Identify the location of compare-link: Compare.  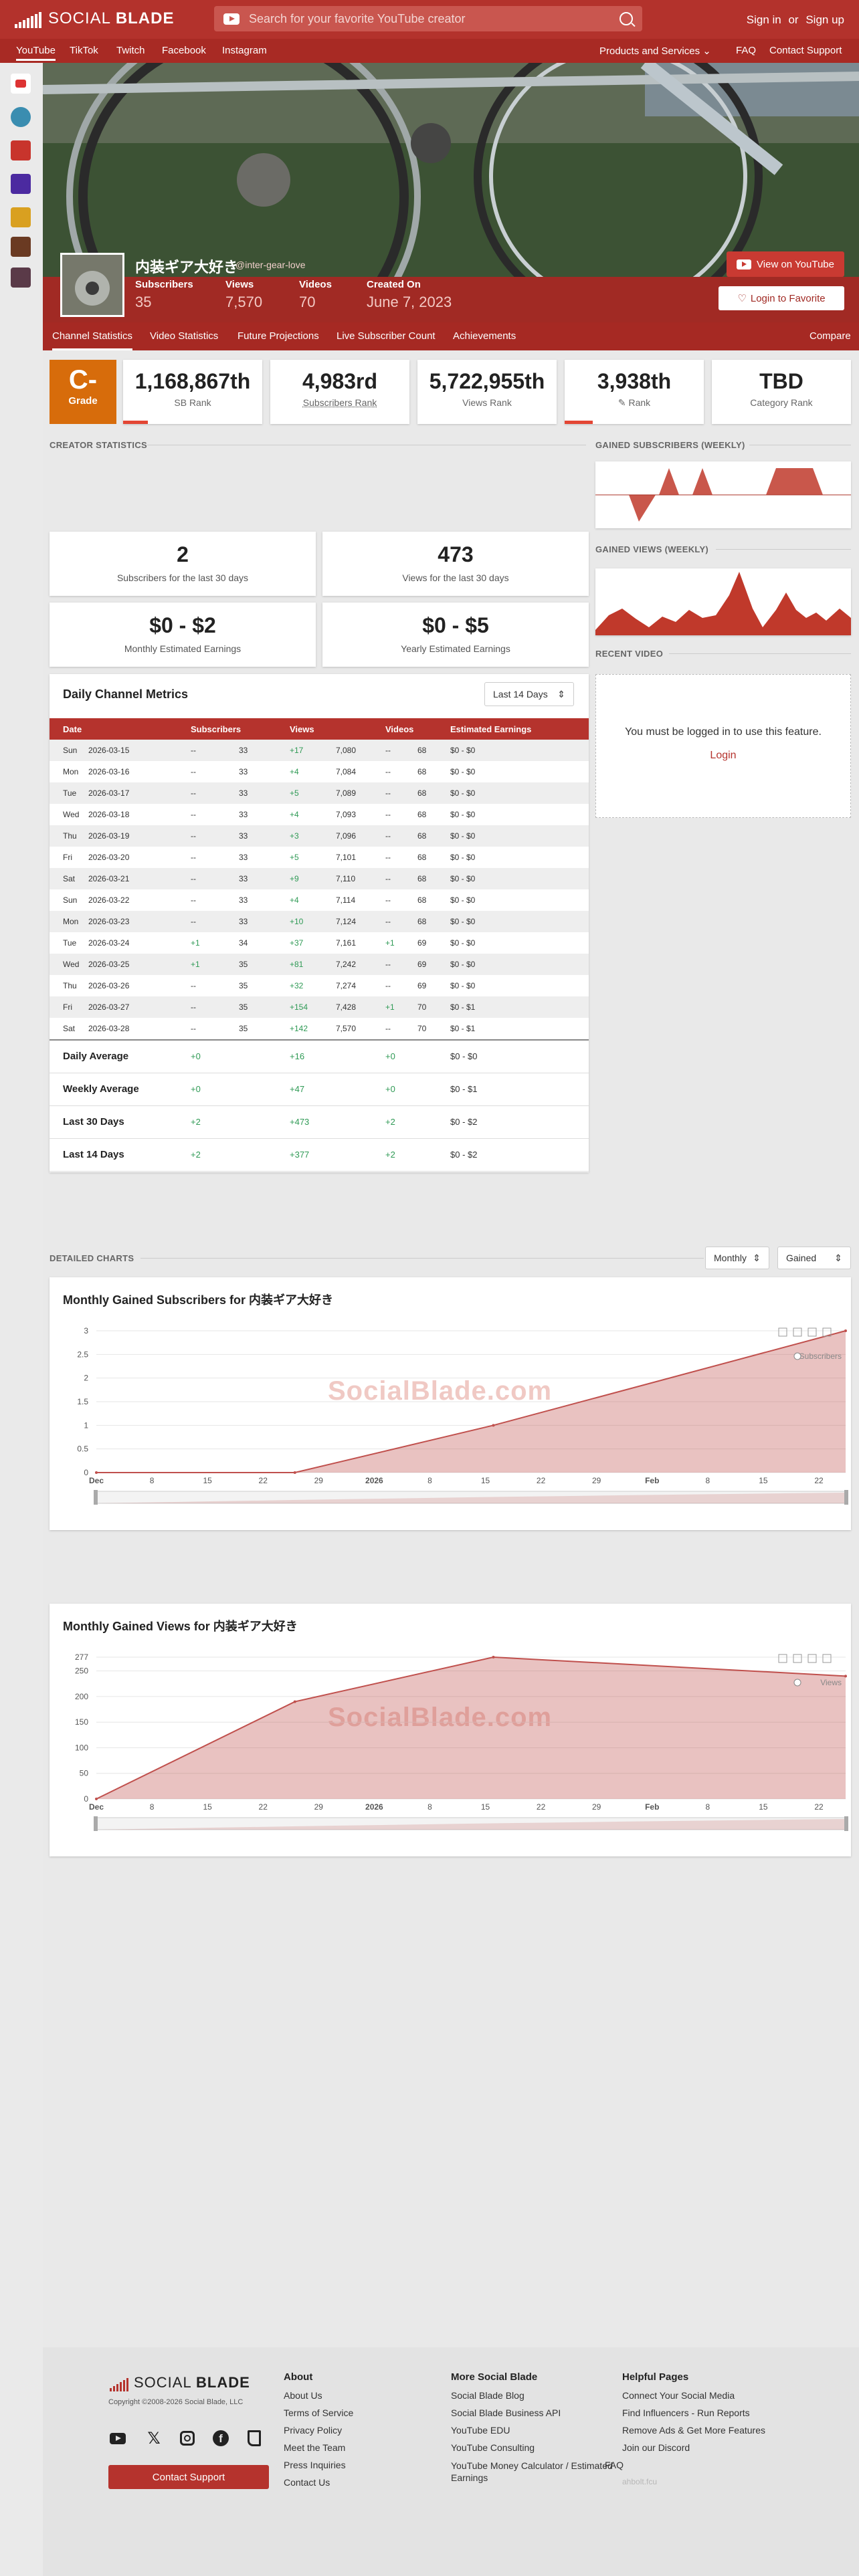
(830, 336).